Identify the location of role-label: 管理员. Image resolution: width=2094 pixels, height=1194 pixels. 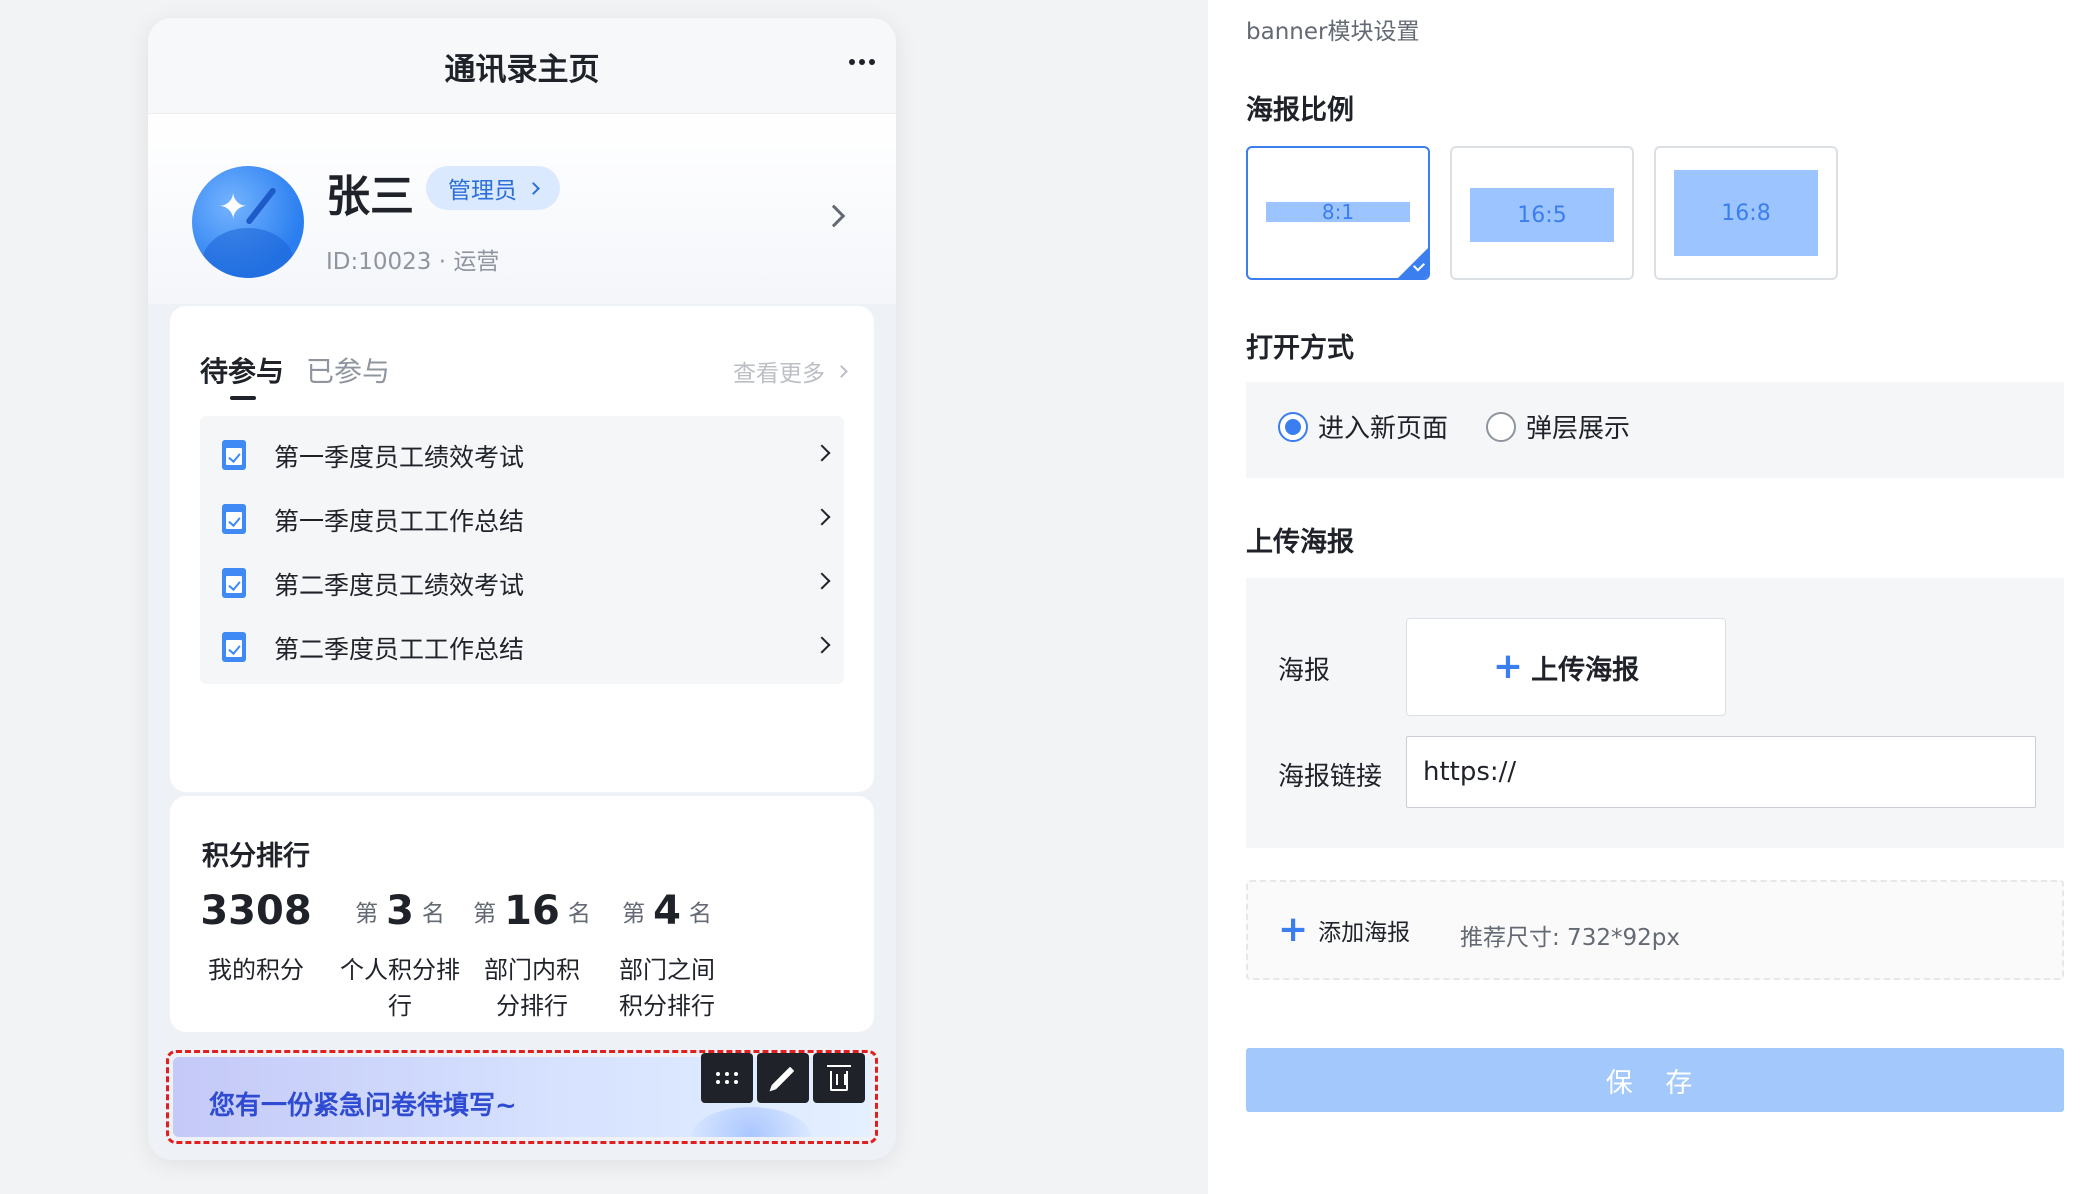
(482, 191).